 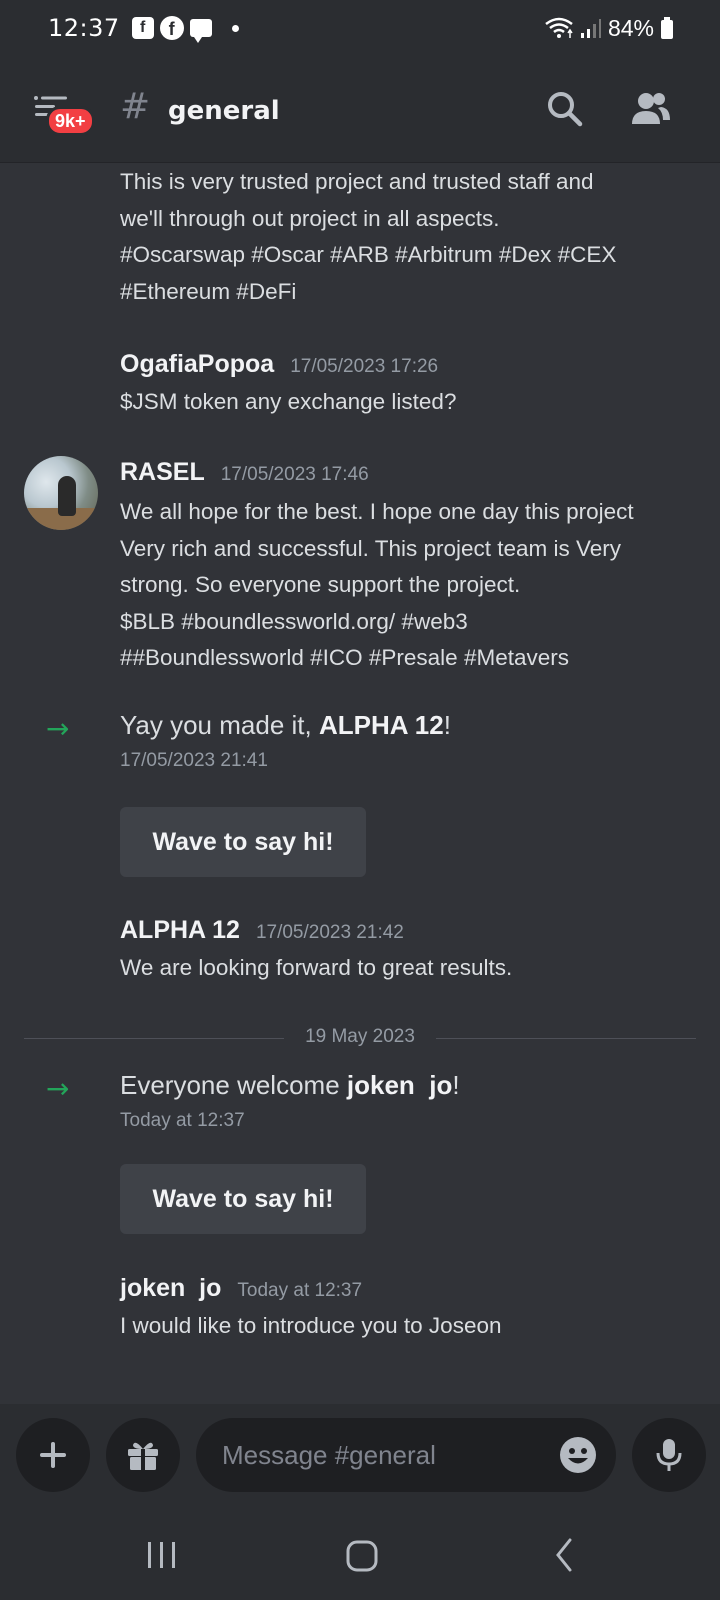 I want to click on system-nav-bar, so click(x=360, y=1554).